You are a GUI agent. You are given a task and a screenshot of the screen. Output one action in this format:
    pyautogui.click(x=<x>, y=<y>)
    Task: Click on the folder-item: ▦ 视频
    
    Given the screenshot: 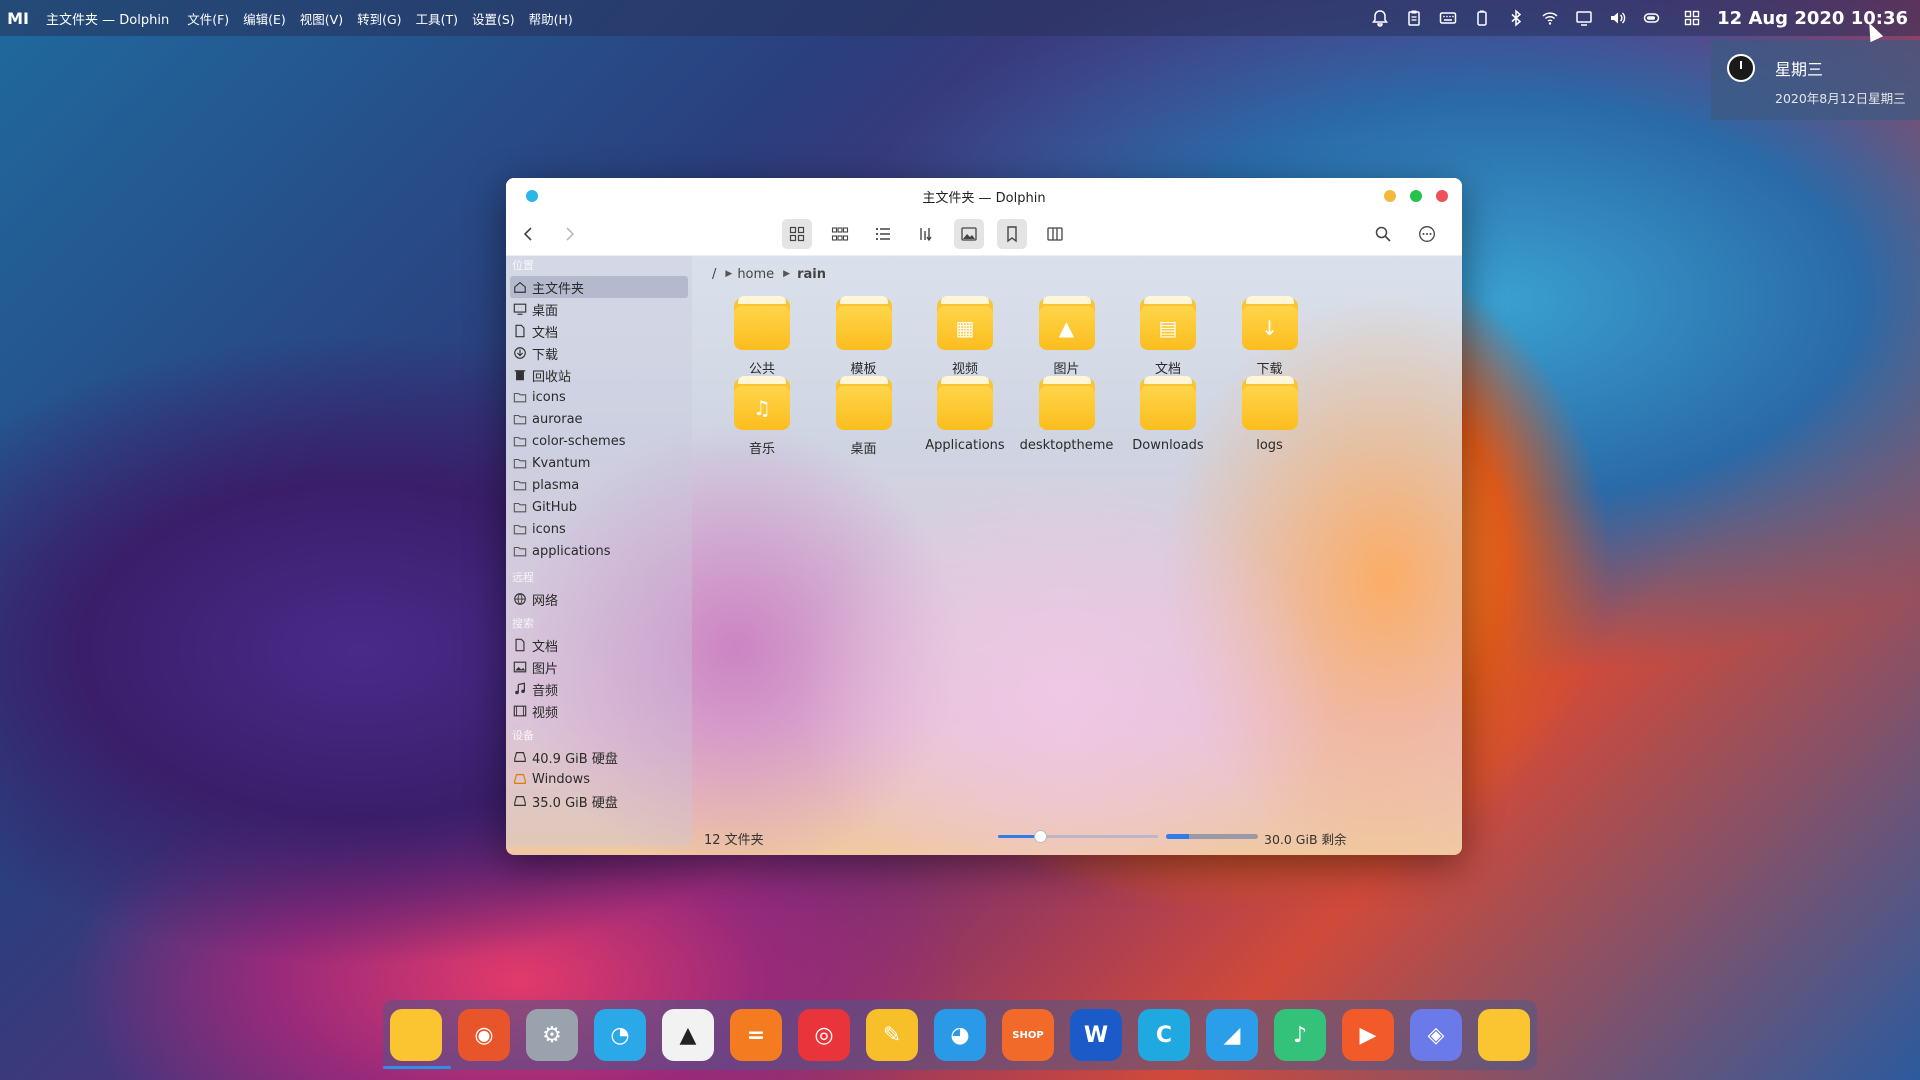 What is the action you would take?
    pyautogui.click(x=965, y=336)
    